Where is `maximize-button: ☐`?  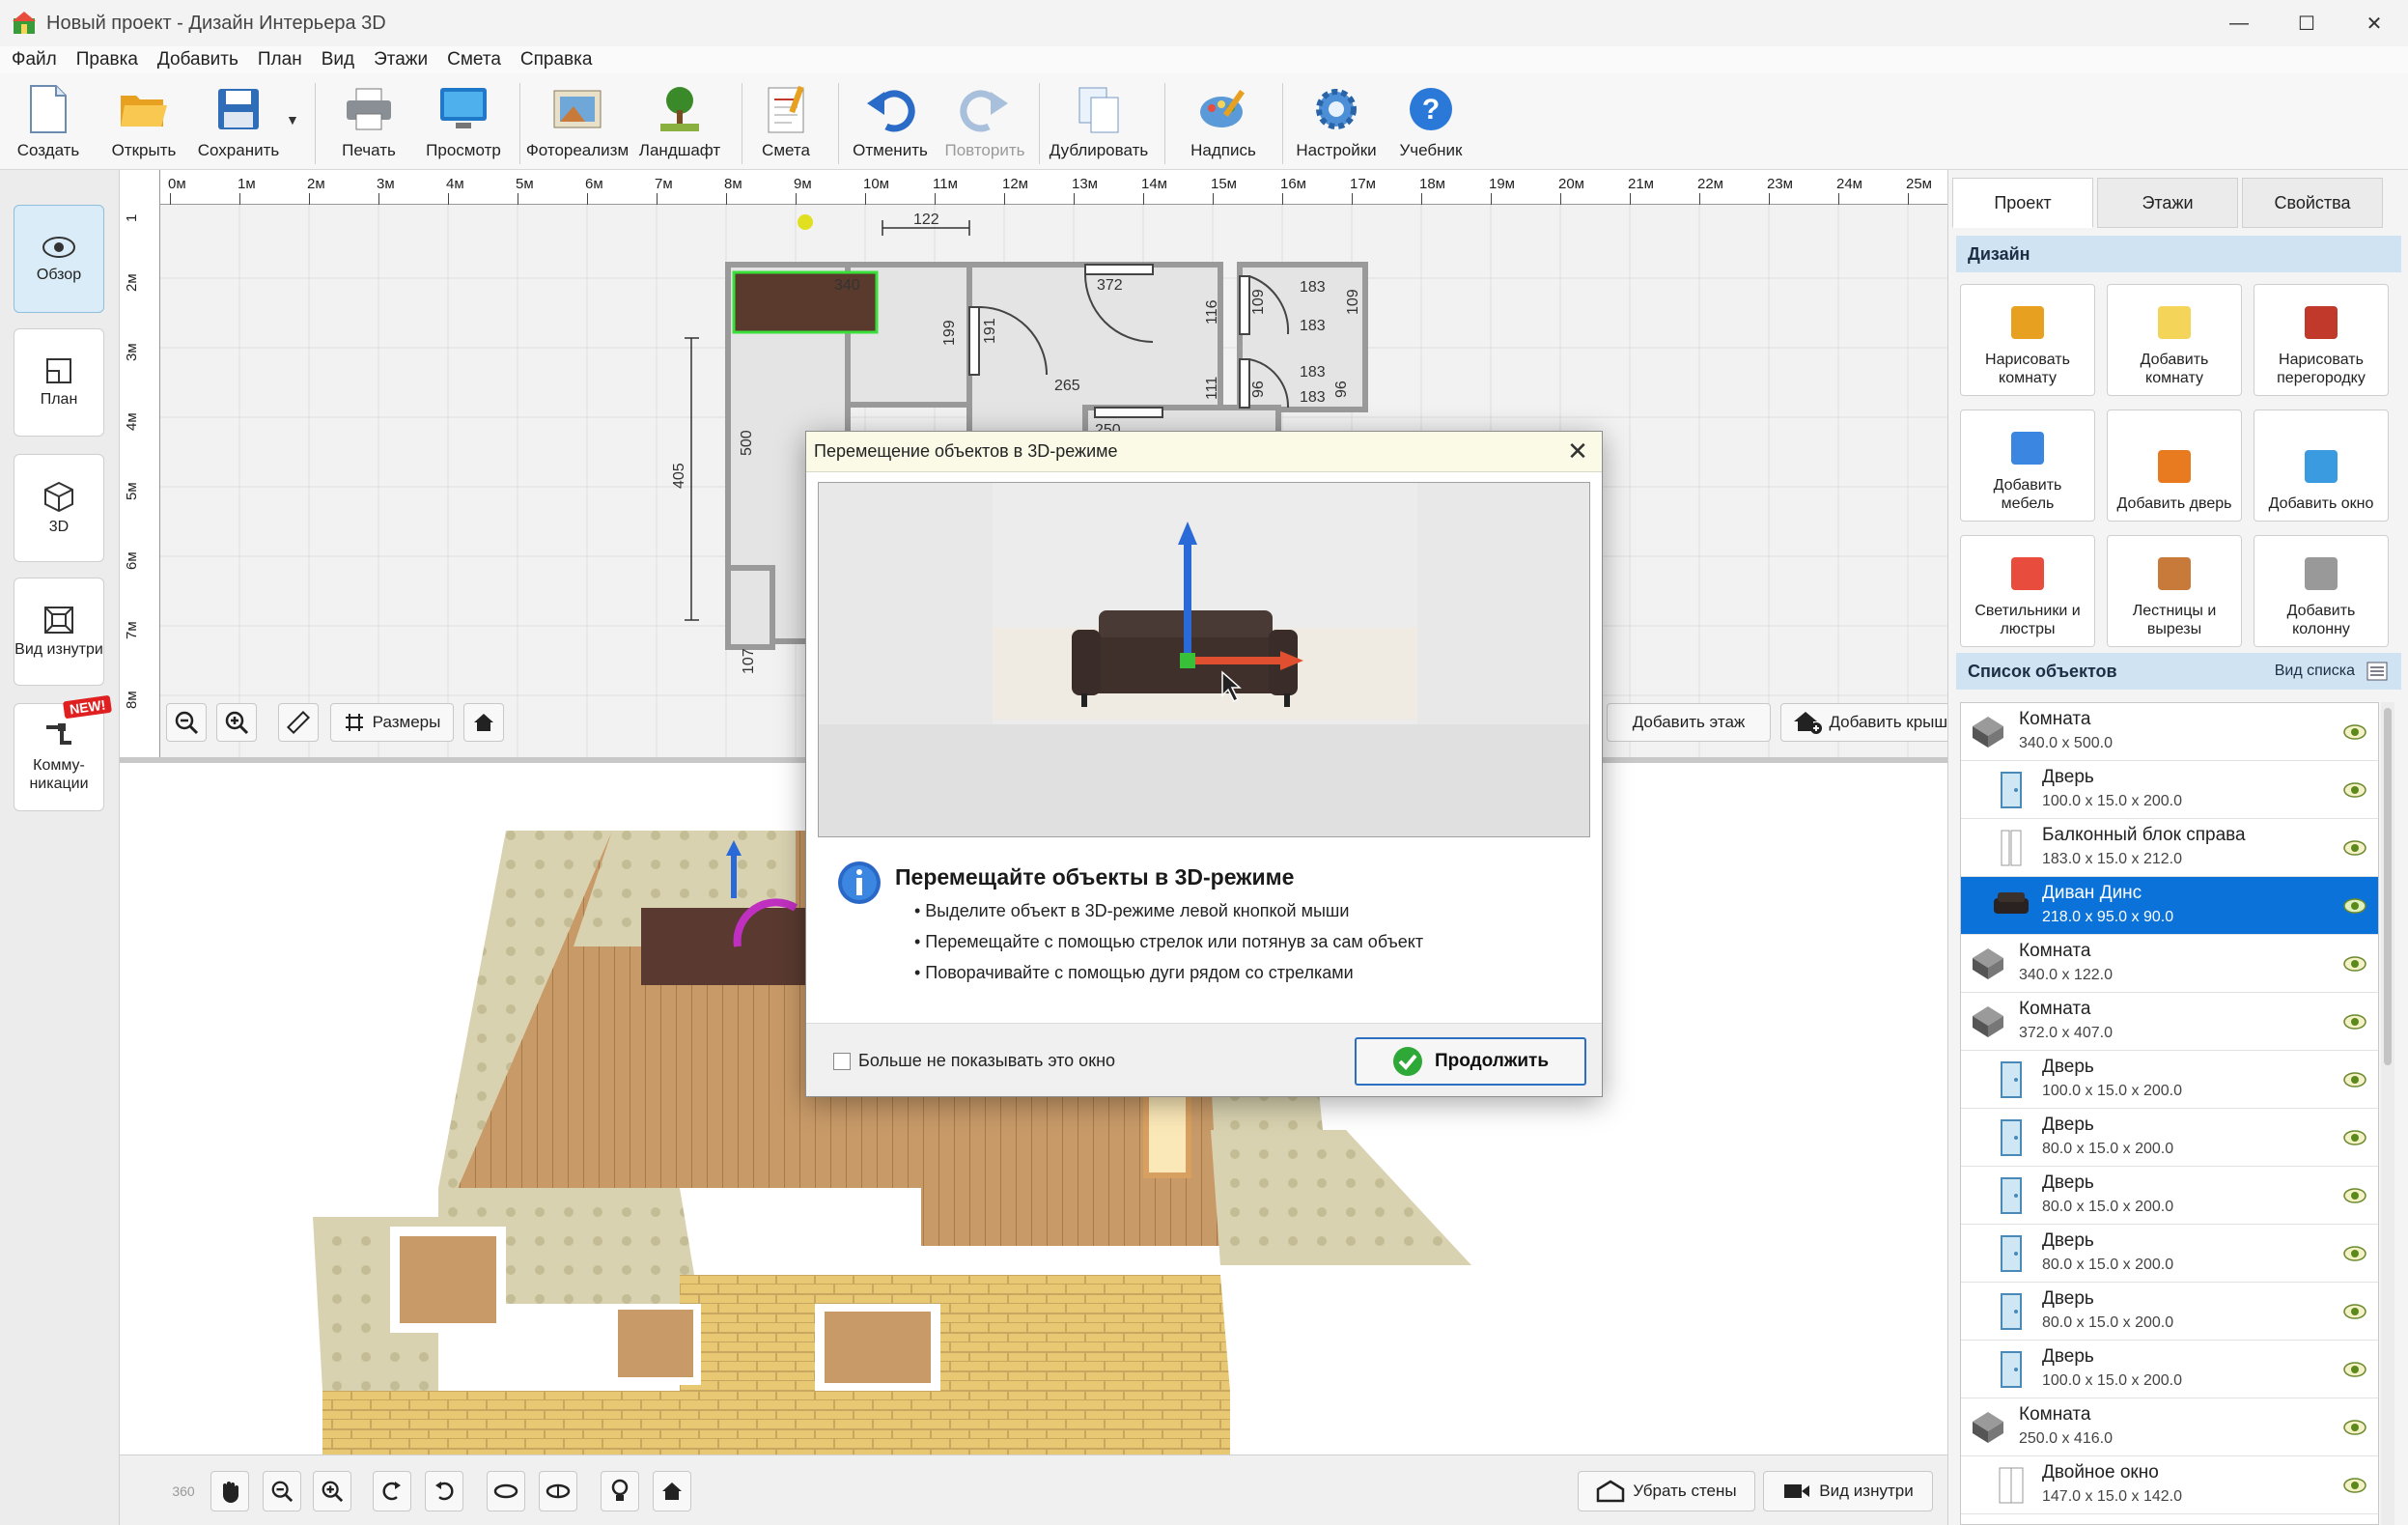
maximize-button: ☐ is located at coordinates (2306, 23).